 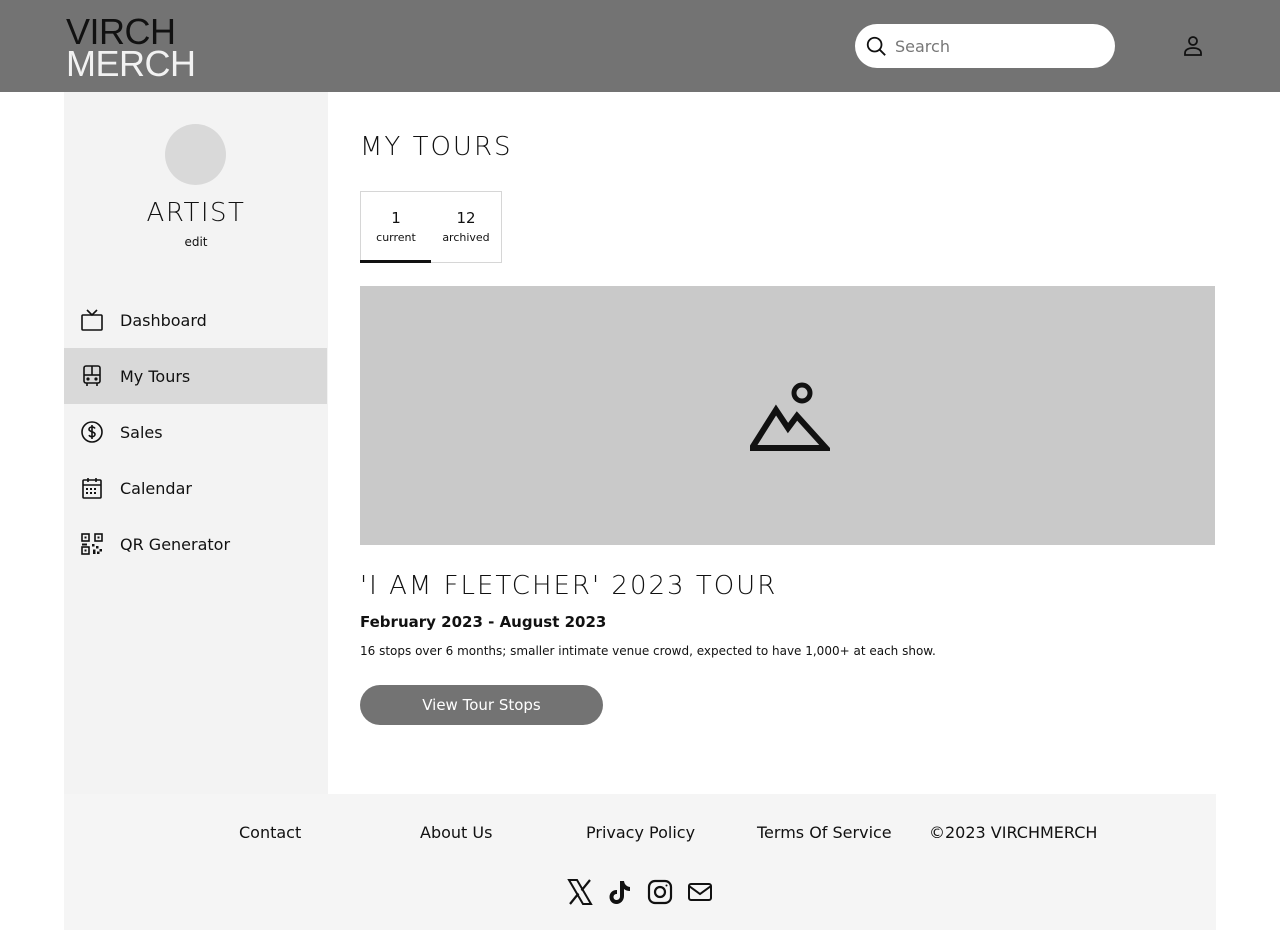 I want to click on qr-code-icon, so click(x=92, y=544).